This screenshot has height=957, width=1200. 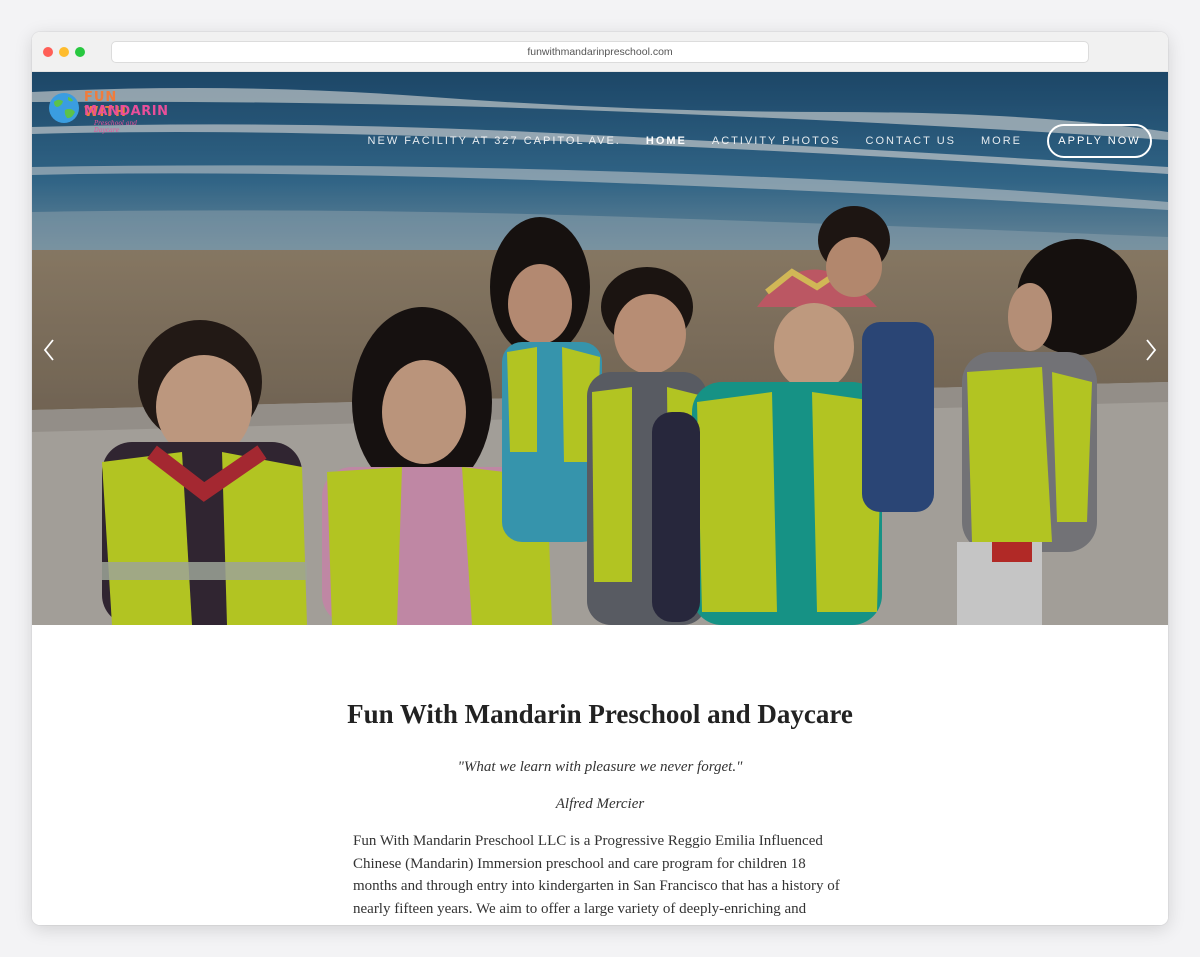 I want to click on site-logo: FUN WITH MANDARIN Preschool and Daycare, so click(x=108, y=112).